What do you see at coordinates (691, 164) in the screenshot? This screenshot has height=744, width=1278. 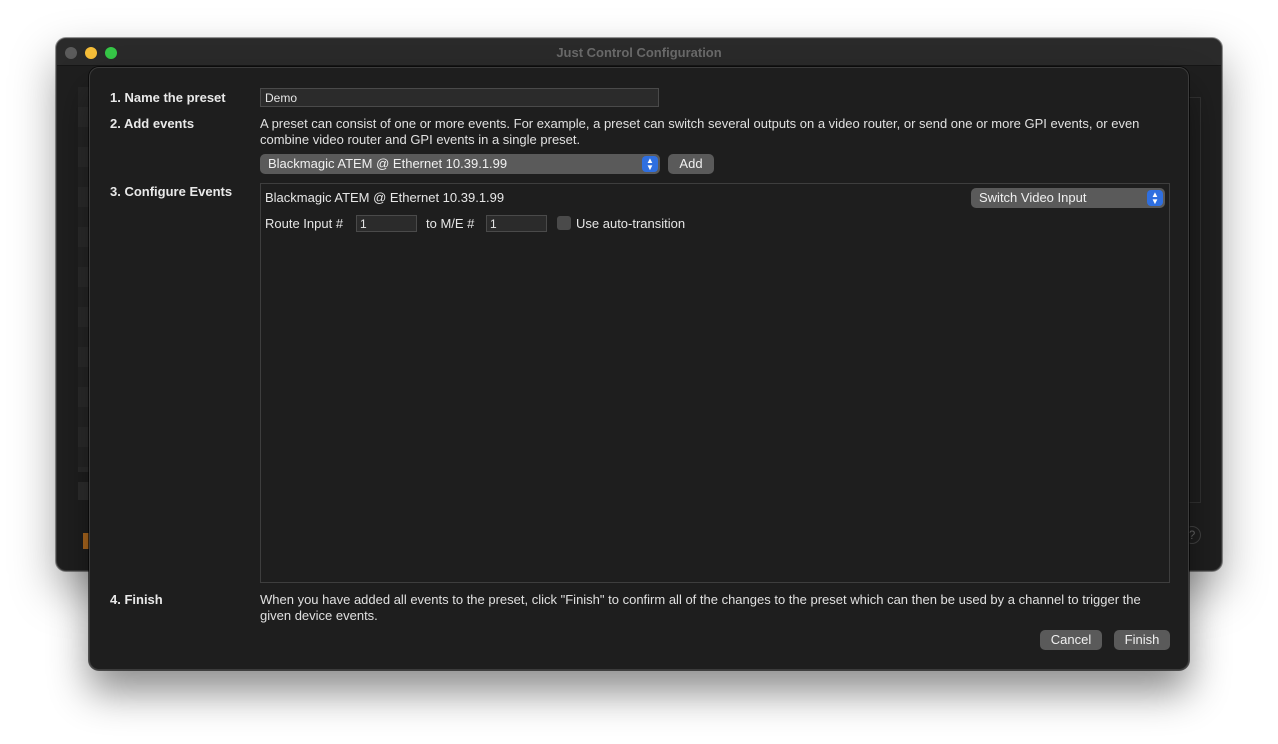 I see `add-event-button: Add` at bounding box center [691, 164].